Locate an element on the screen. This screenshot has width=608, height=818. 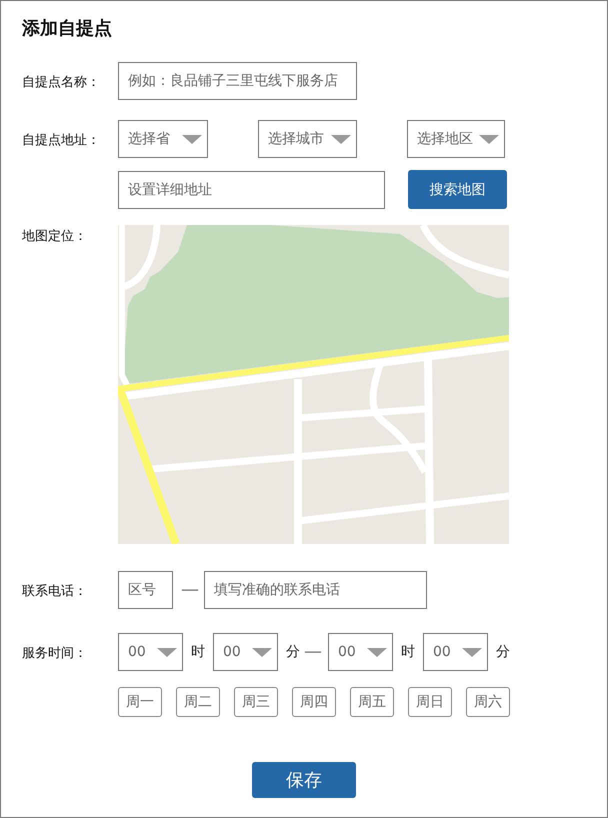
search-map-button: 搜索地图 is located at coordinates (457, 189).